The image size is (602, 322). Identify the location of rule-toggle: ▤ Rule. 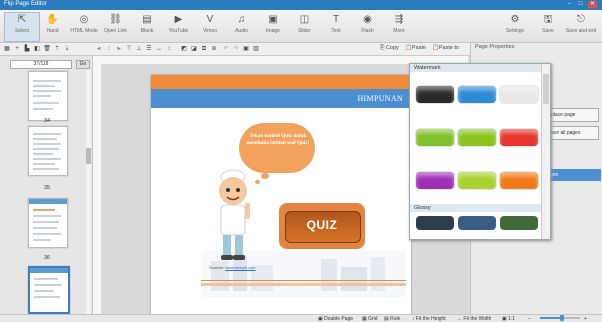
(392, 319).